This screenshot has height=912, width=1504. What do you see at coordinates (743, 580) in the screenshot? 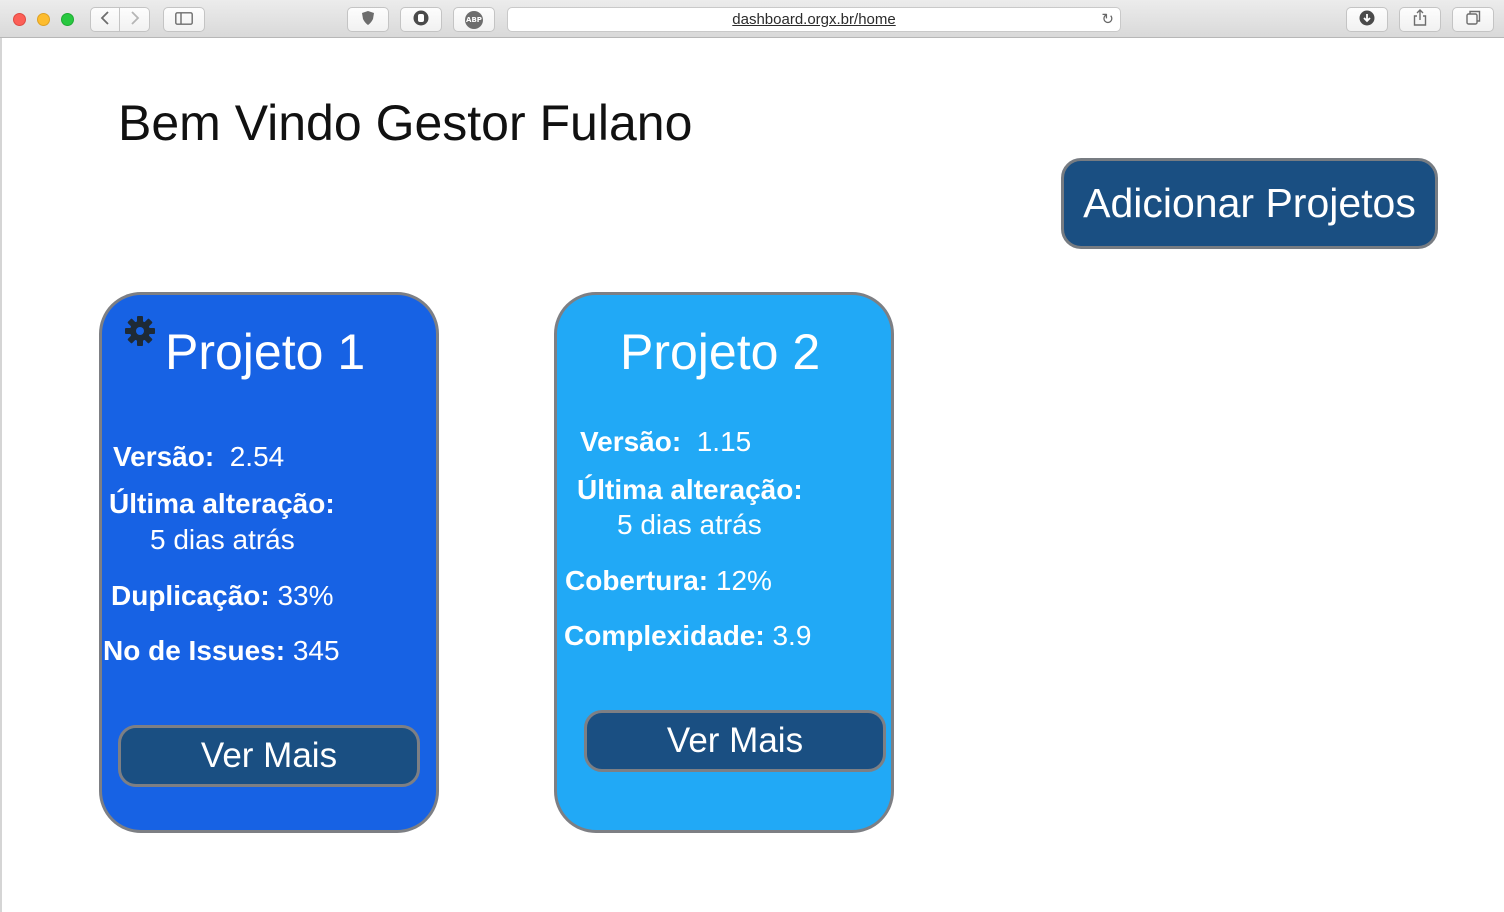
I see `coverage-value: 12%` at bounding box center [743, 580].